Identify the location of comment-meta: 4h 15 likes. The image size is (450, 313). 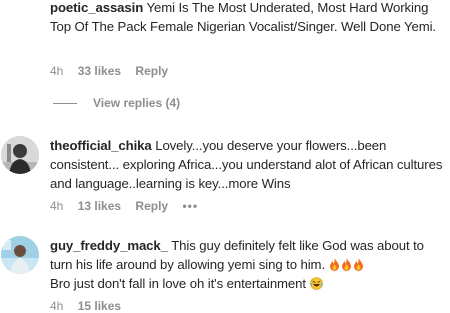
(91, 306).